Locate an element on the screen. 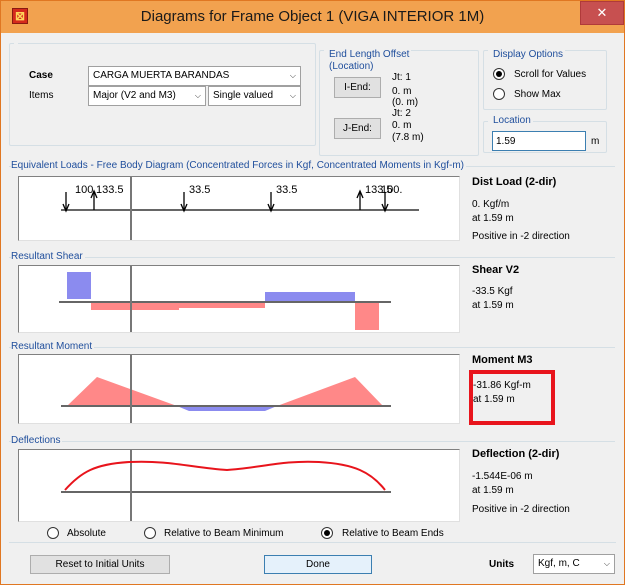 The height and width of the screenshot is (585, 625). deflection-plot is located at coordinates (239, 485).